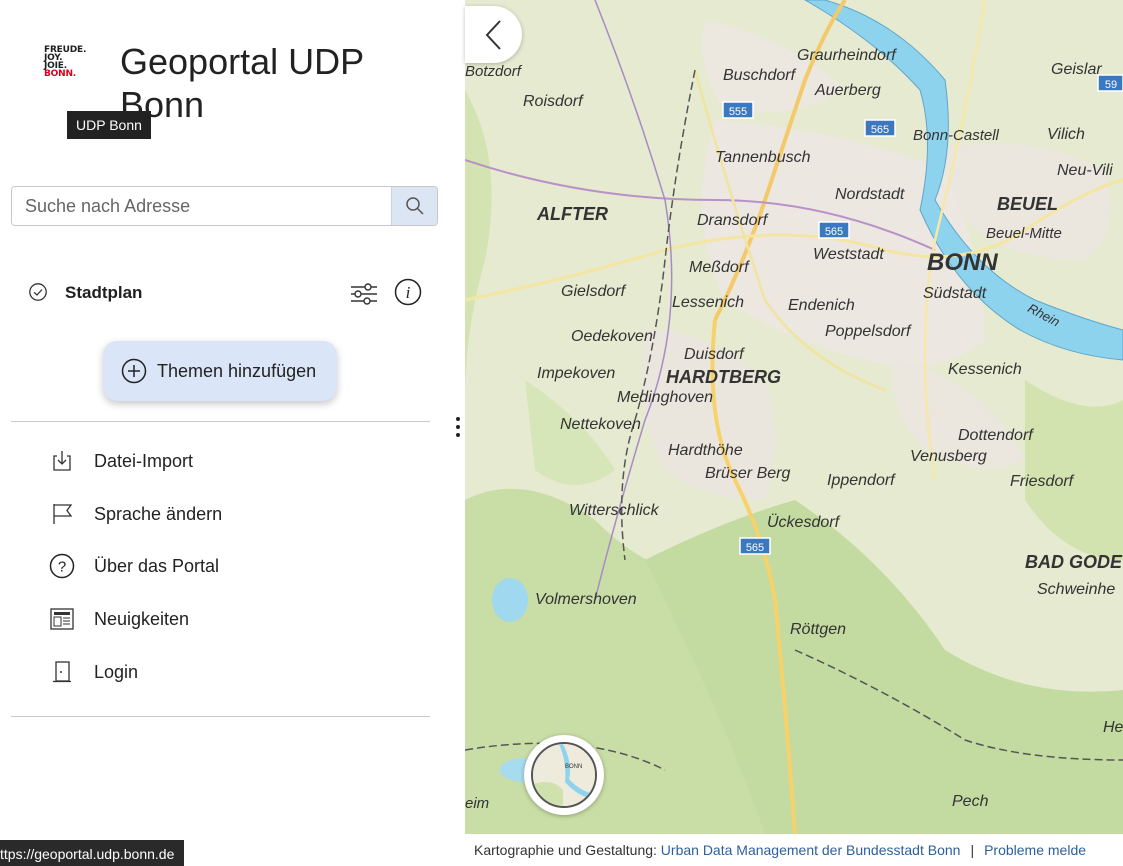 This screenshot has height=866, width=1123. What do you see at coordinates (586, 599) in the screenshot?
I see `map-label: Volmershoven` at bounding box center [586, 599].